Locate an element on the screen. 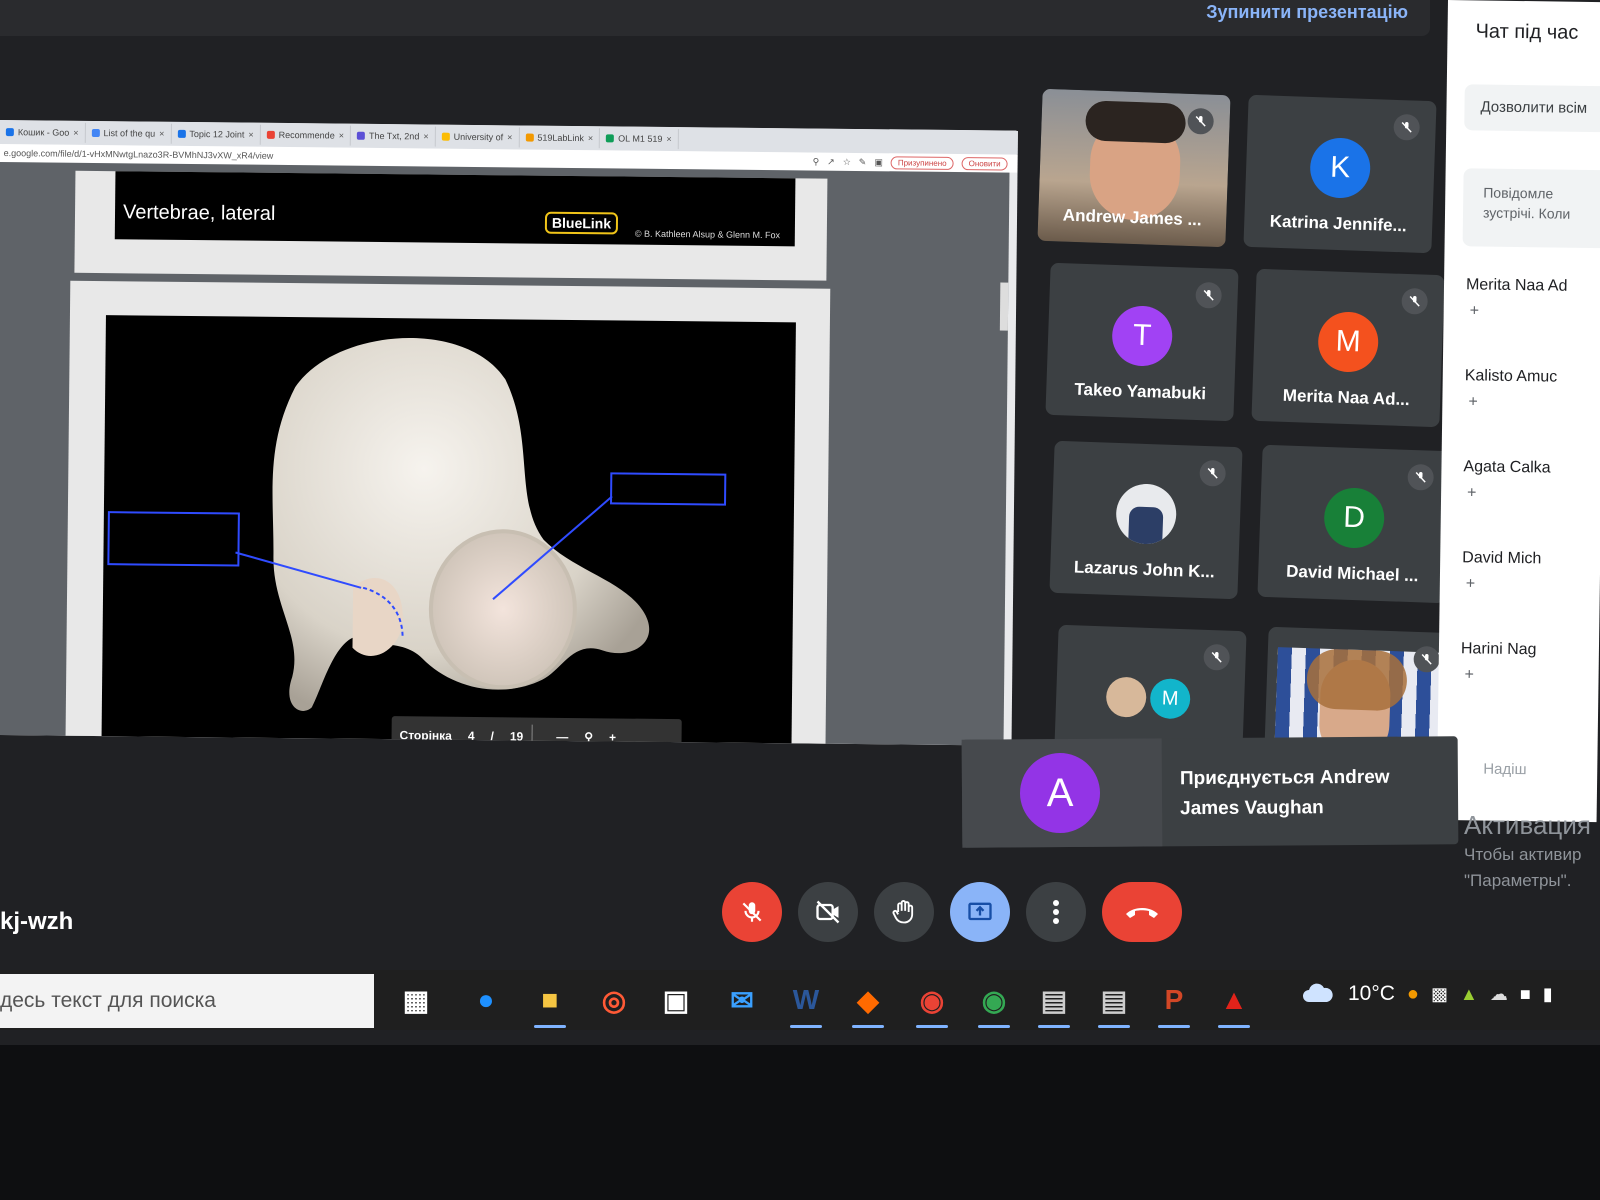 The width and height of the screenshot is (1600, 1200). browser-tab: Recommende × is located at coordinates (306, 135).